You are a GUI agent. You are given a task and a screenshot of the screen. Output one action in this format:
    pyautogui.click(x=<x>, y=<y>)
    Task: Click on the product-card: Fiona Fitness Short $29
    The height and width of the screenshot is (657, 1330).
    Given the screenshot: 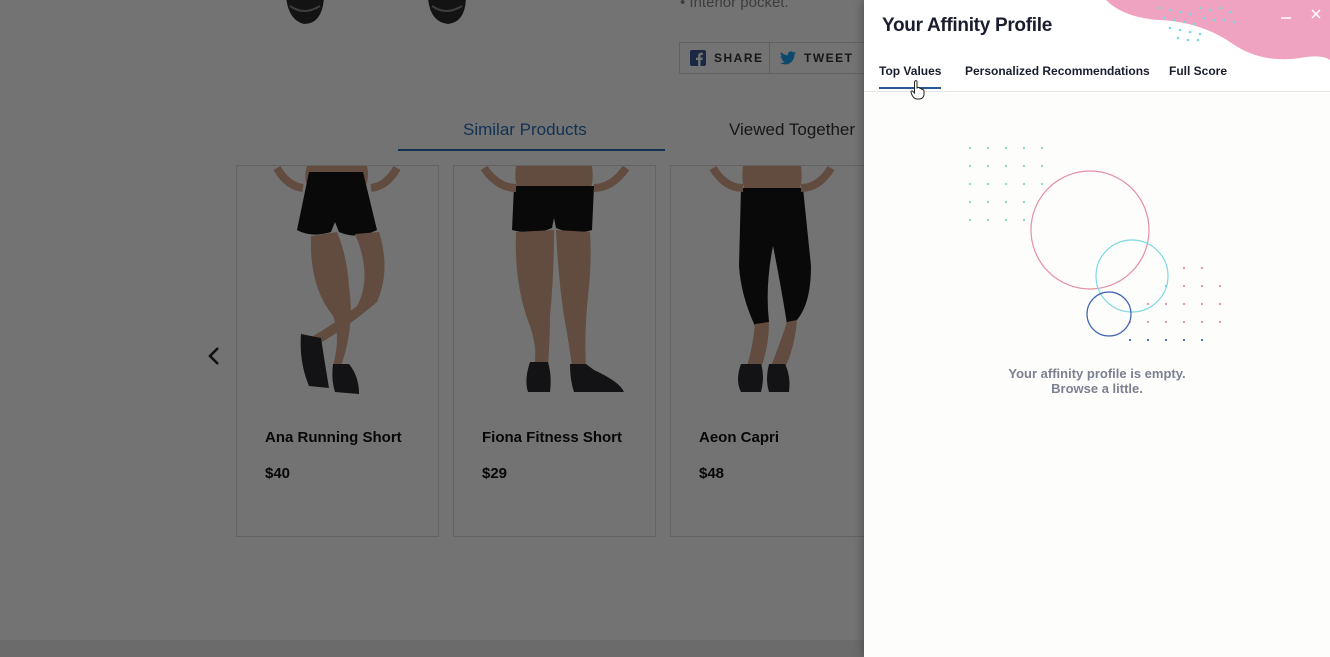 What is the action you would take?
    pyautogui.click(x=554, y=351)
    